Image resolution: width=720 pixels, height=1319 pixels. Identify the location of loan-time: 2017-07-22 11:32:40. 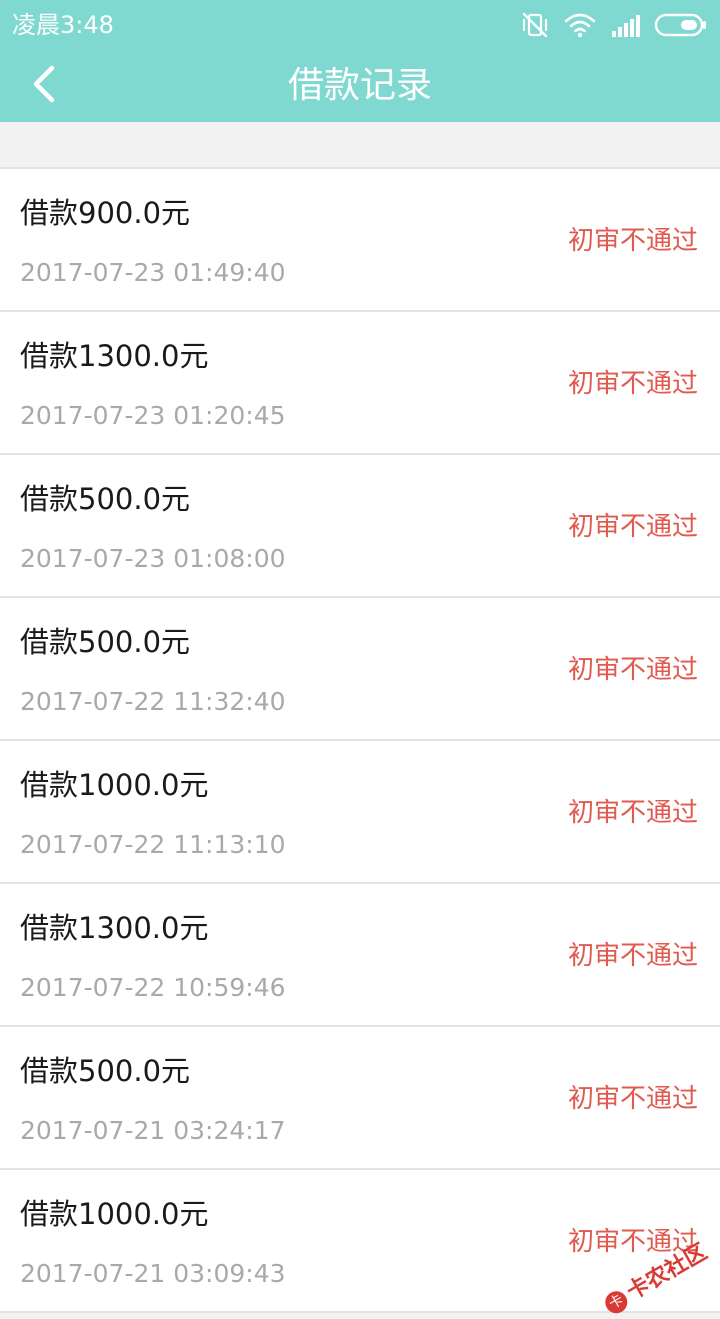
(153, 701).